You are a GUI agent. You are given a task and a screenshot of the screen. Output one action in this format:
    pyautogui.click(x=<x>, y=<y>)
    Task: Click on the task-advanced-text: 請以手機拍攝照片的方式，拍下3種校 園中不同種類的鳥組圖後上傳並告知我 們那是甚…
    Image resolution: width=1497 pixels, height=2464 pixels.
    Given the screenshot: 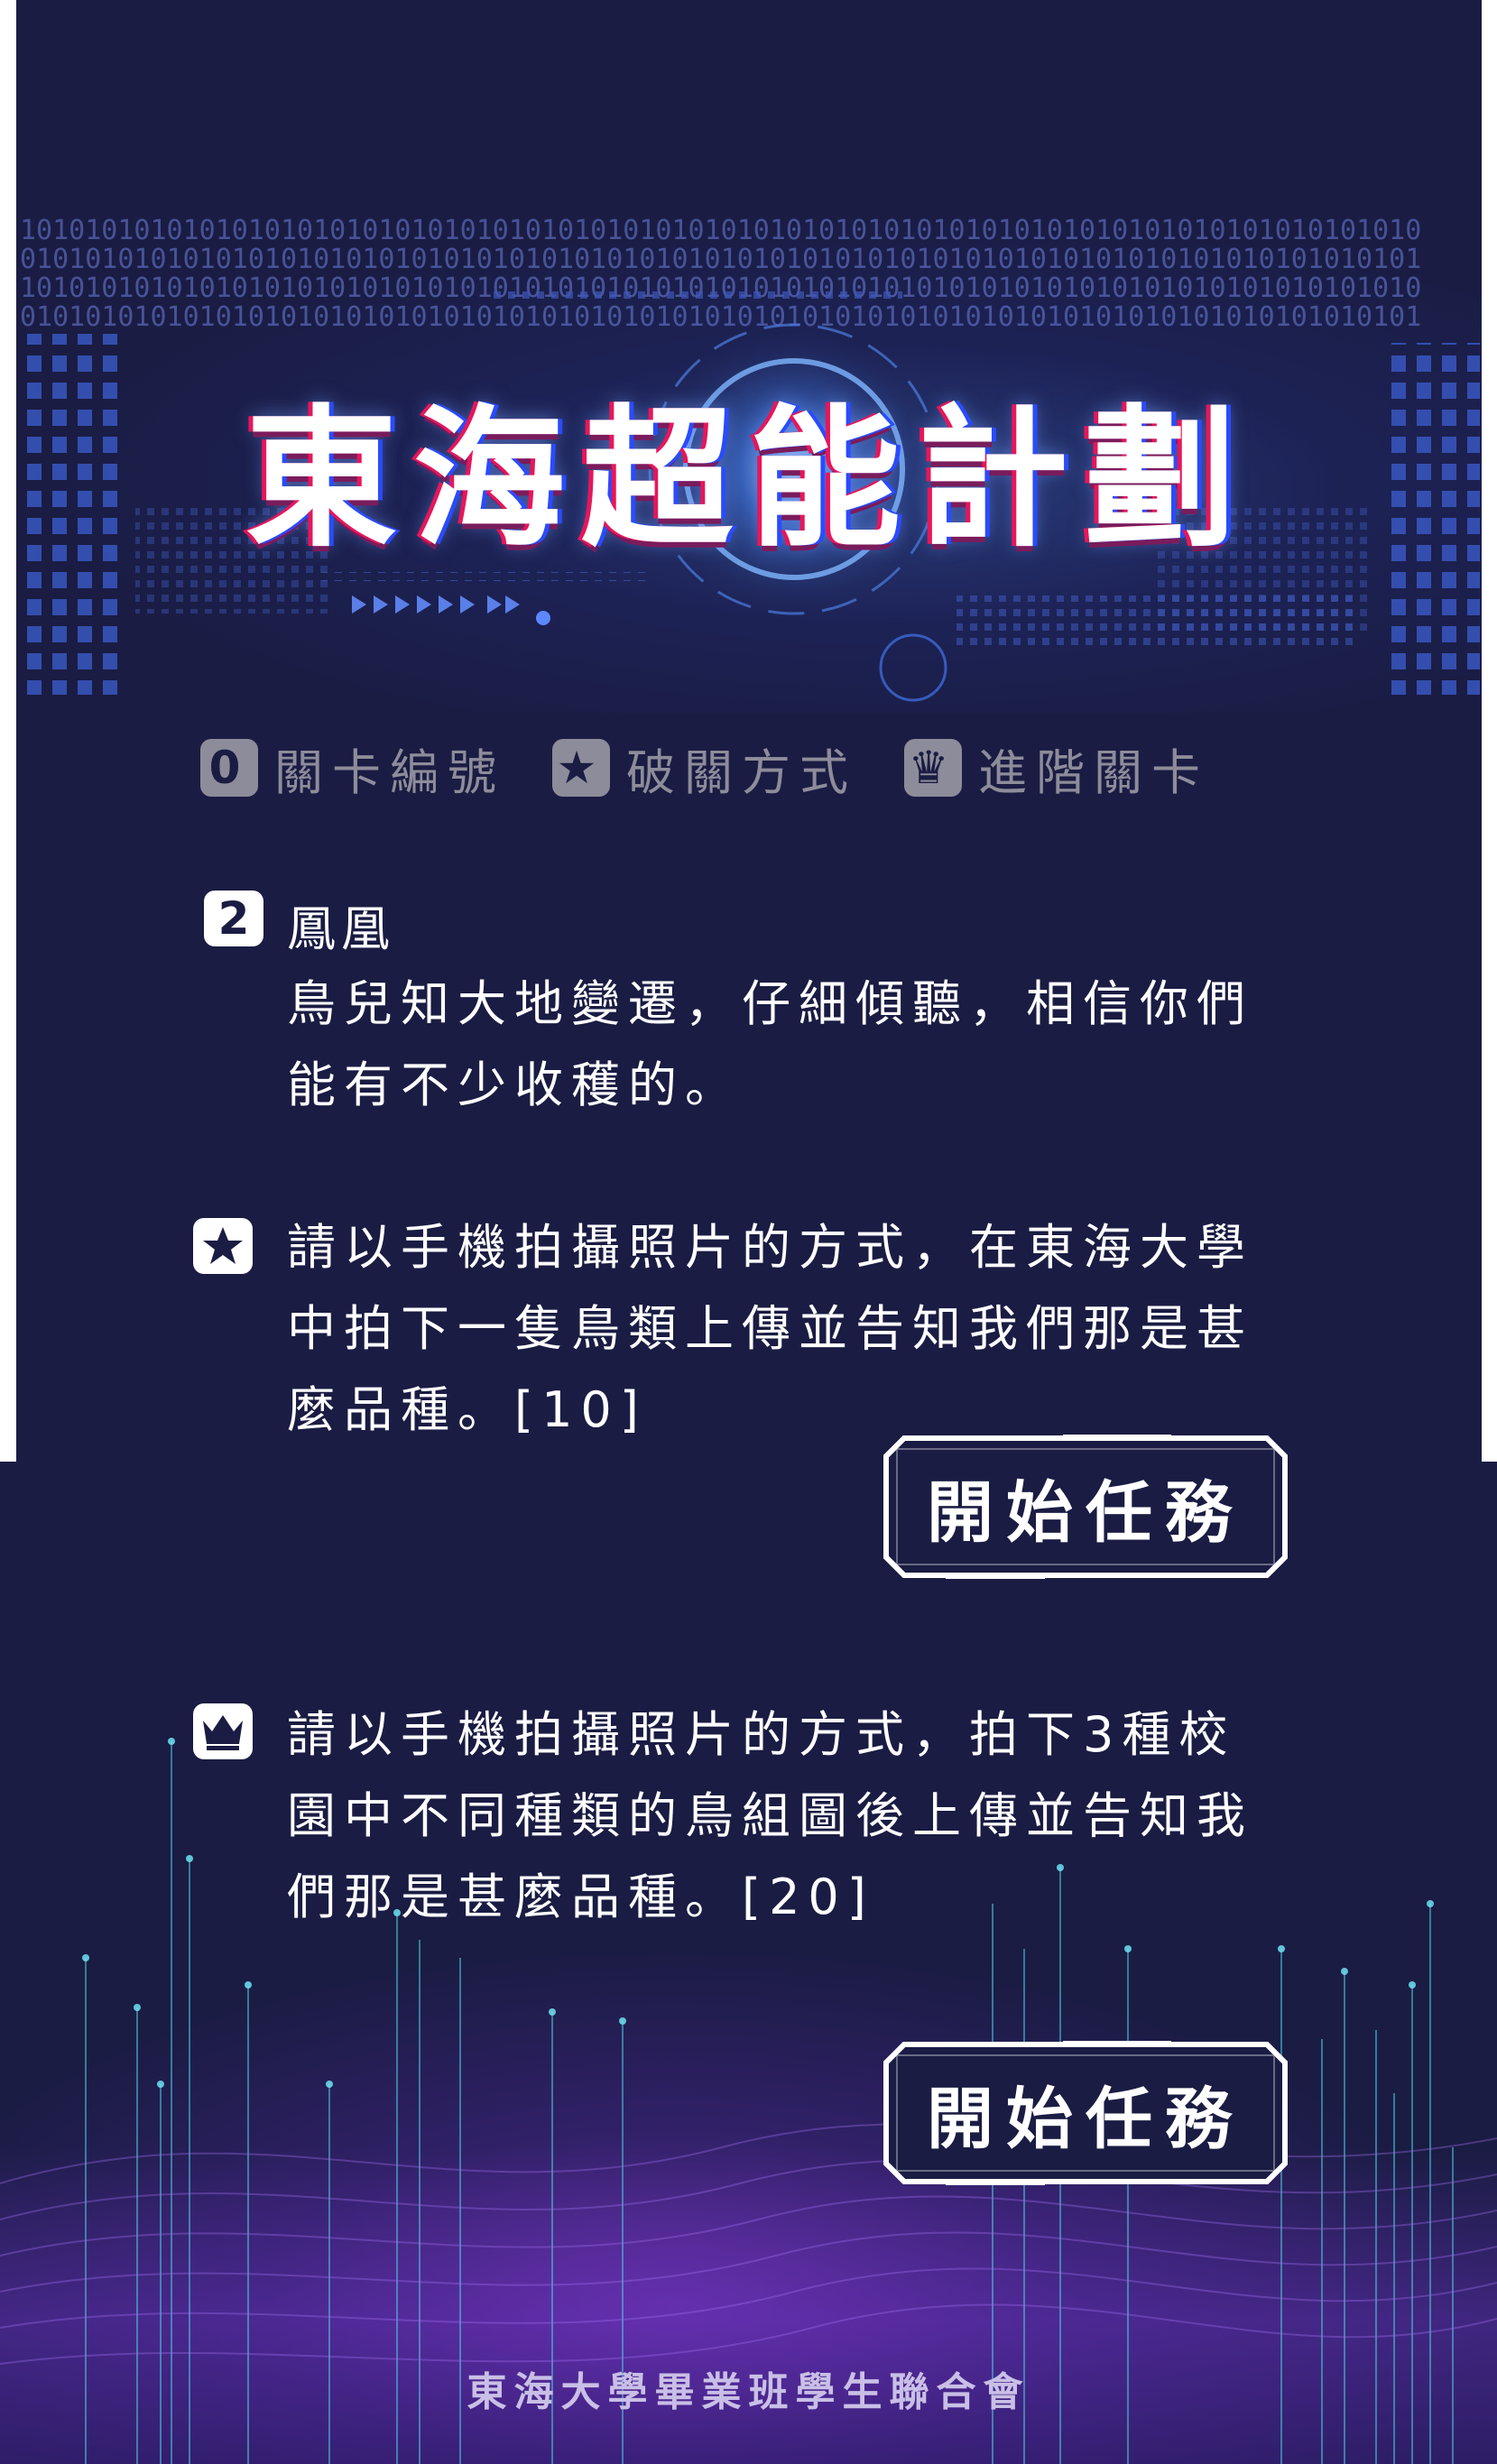 What is the action you would take?
    pyautogui.click(x=797, y=1816)
    